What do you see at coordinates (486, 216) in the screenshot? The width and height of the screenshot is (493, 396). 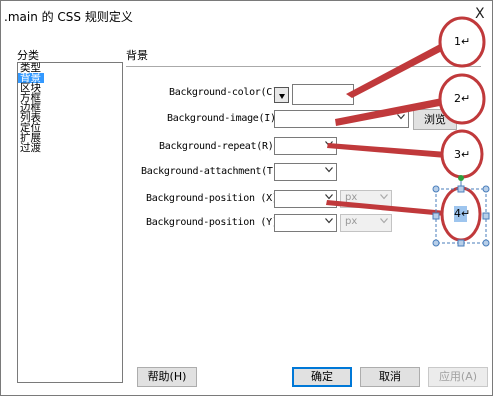 I see `resize-handle-r` at bounding box center [486, 216].